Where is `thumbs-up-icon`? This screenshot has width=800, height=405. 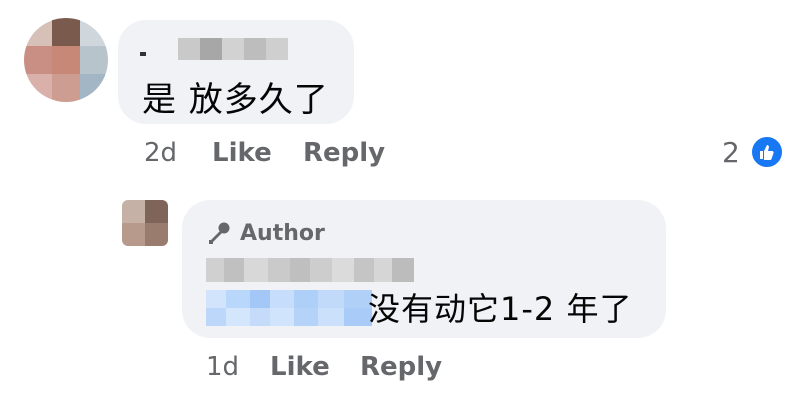 thumbs-up-icon is located at coordinates (767, 152).